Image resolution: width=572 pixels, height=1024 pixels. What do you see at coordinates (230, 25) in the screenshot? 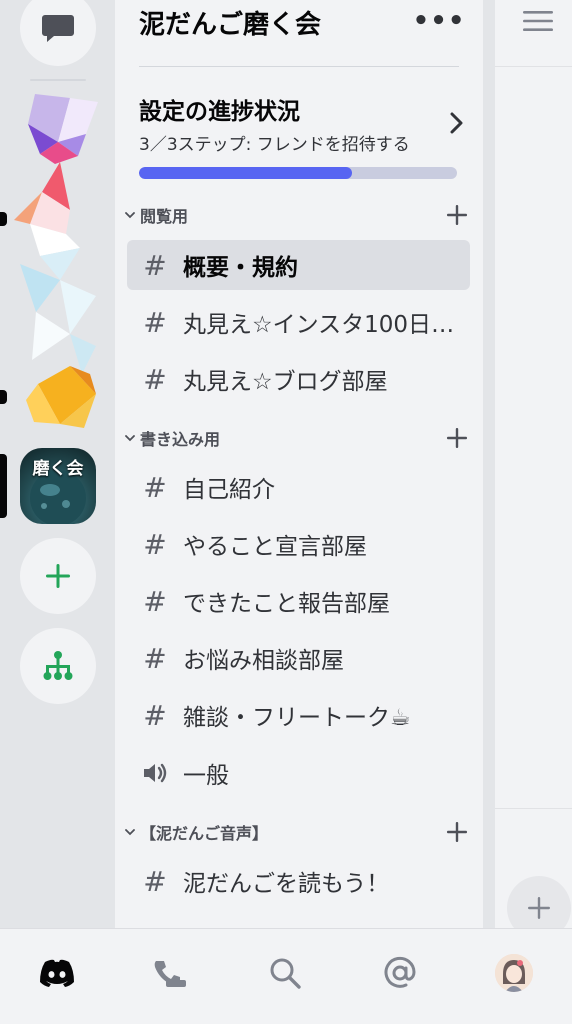
I see `server-name: 泥だんご磨く会` at bounding box center [230, 25].